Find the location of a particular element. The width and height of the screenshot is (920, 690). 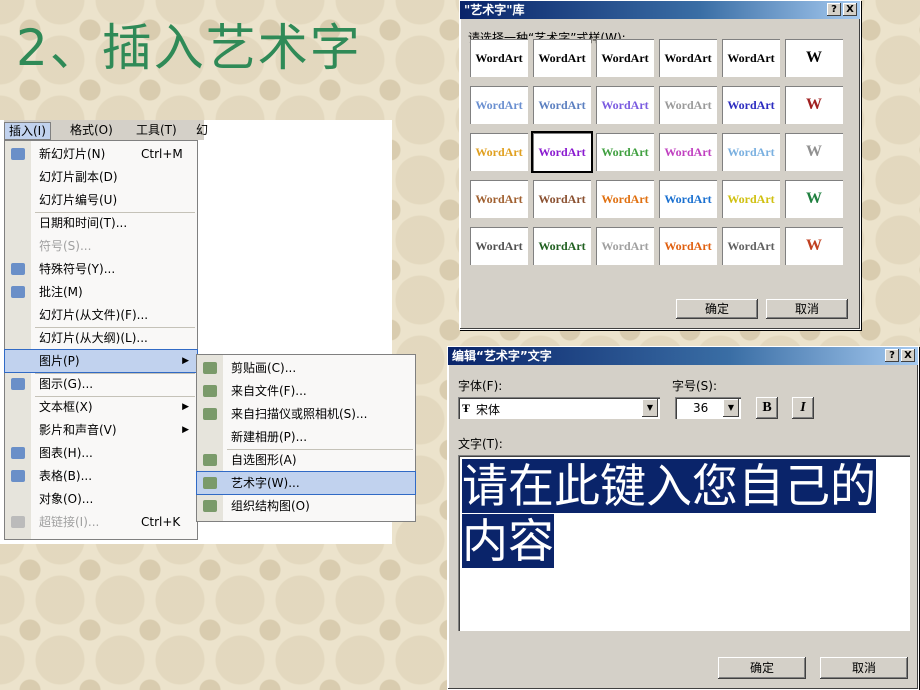

menu-format: 格式(O) is located at coordinates (91, 130).